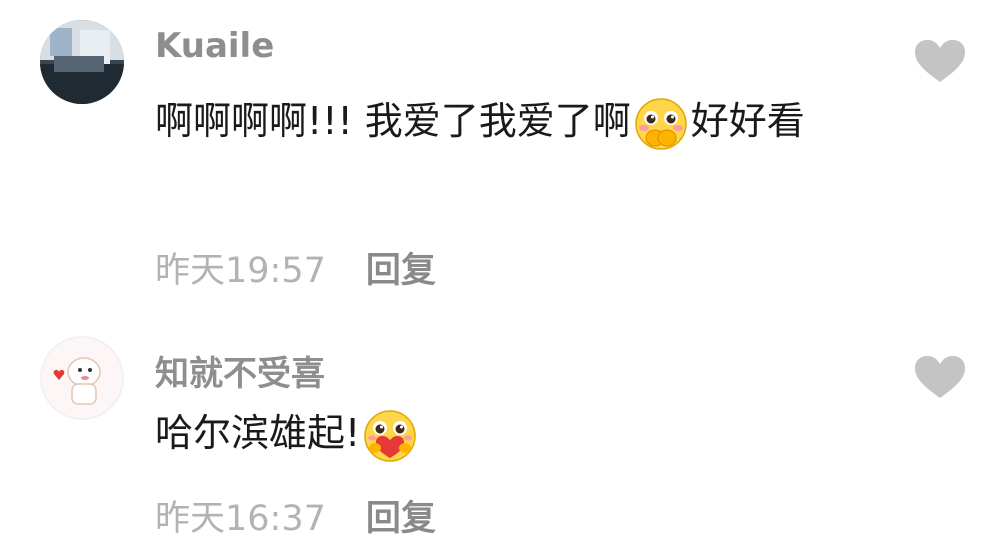 This screenshot has width=1000, height=542. Describe the element at coordinates (258, 433) in the screenshot. I see `comment-text-part: 哈尔滨雄起!` at that location.